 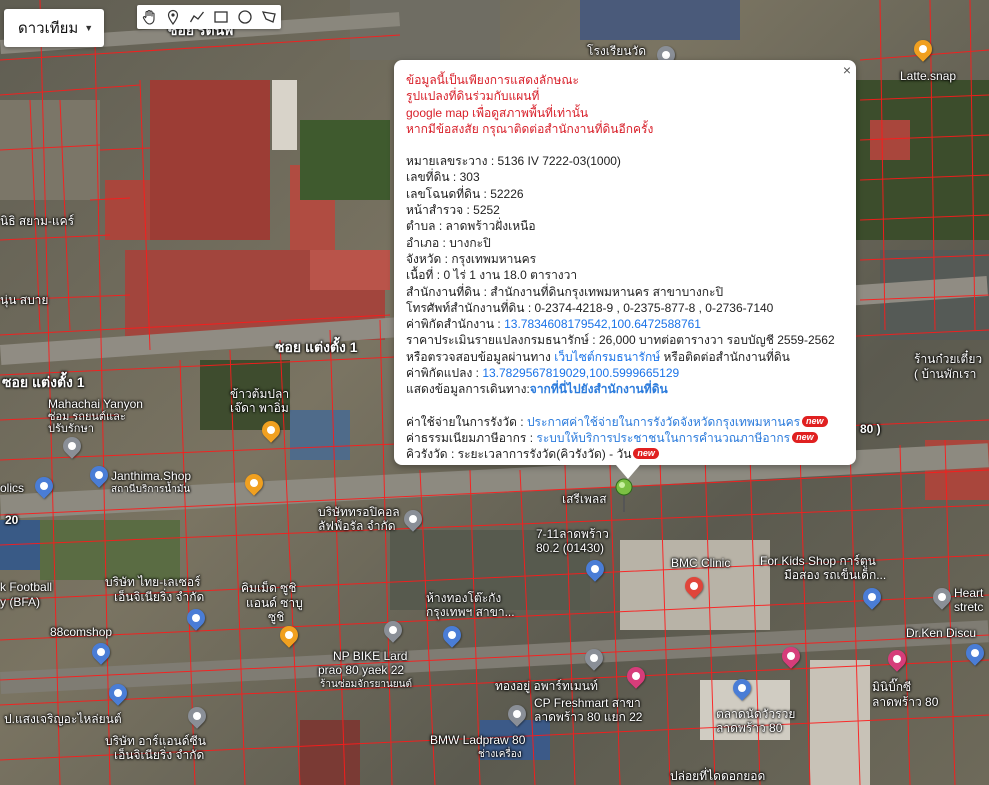 What do you see at coordinates (24, 300) in the screenshot?
I see `place-label: นุ่น สบาย` at bounding box center [24, 300].